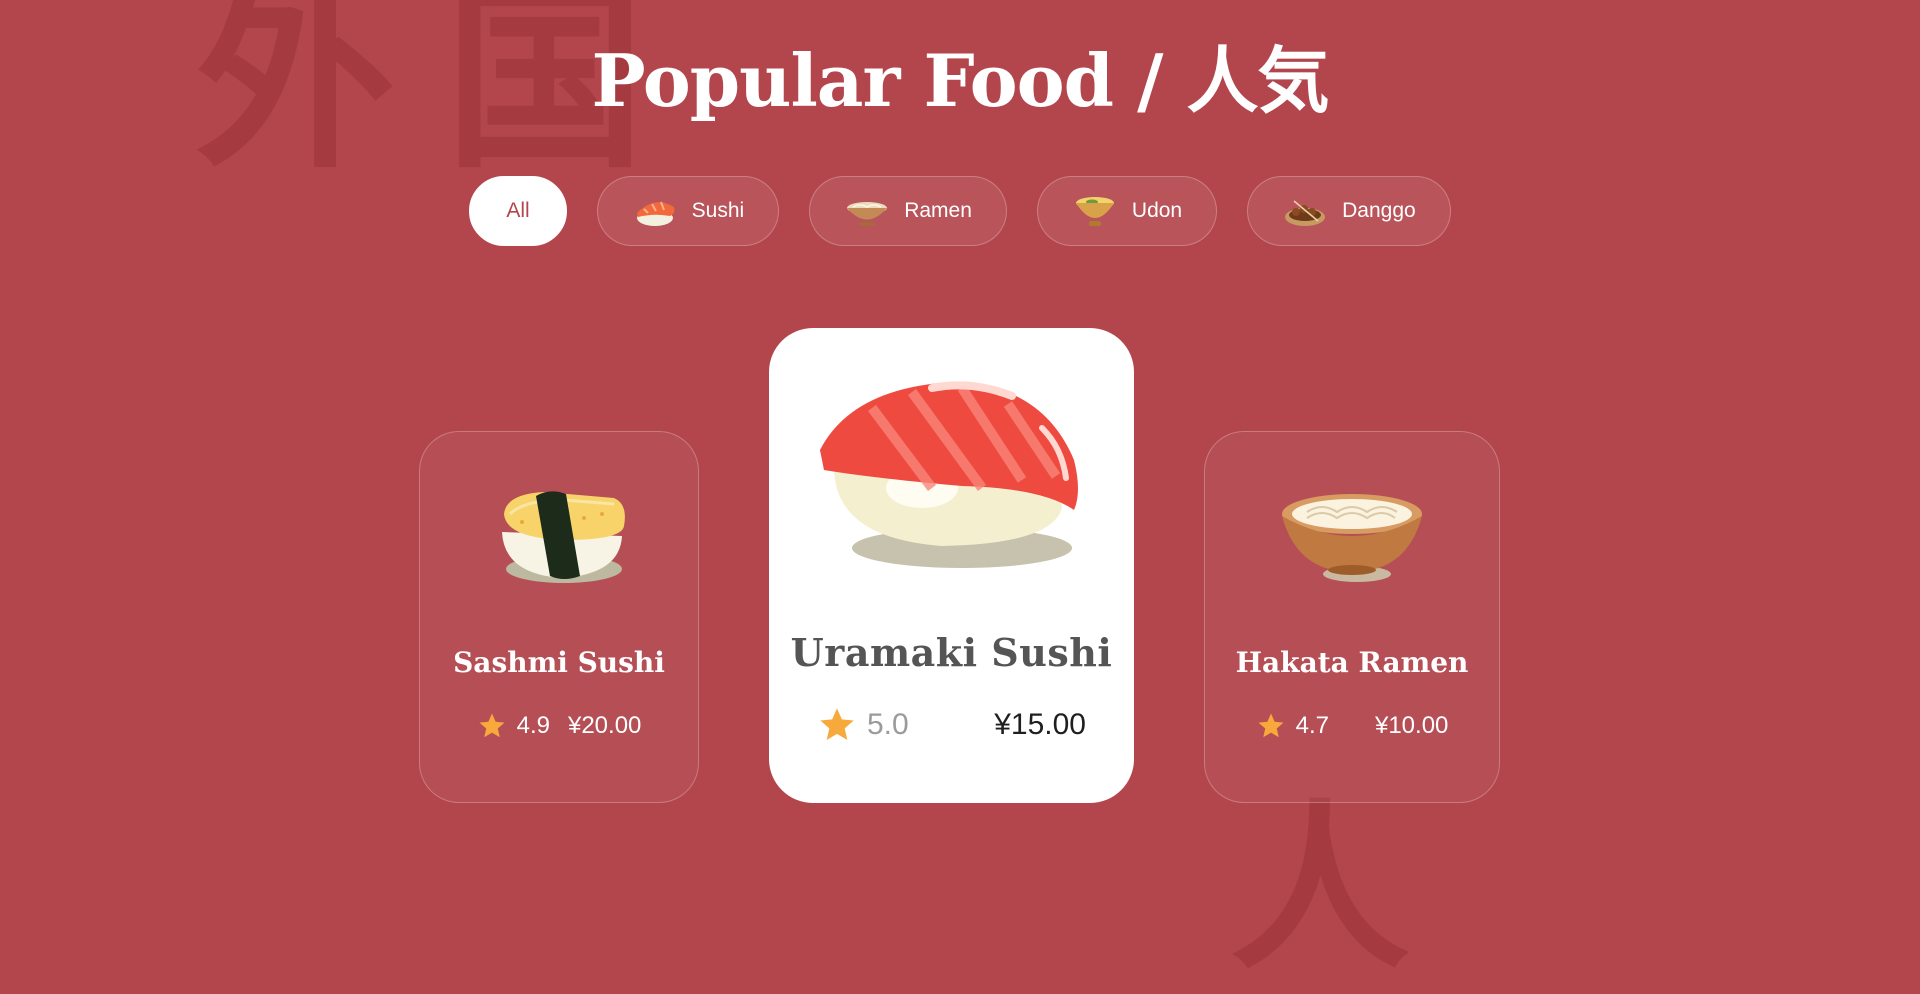 The height and width of the screenshot is (994, 1920). Describe the element at coordinates (1352, 726) in the screenshot. I see `food-meta: 4.7 ¥10.00` at that location.